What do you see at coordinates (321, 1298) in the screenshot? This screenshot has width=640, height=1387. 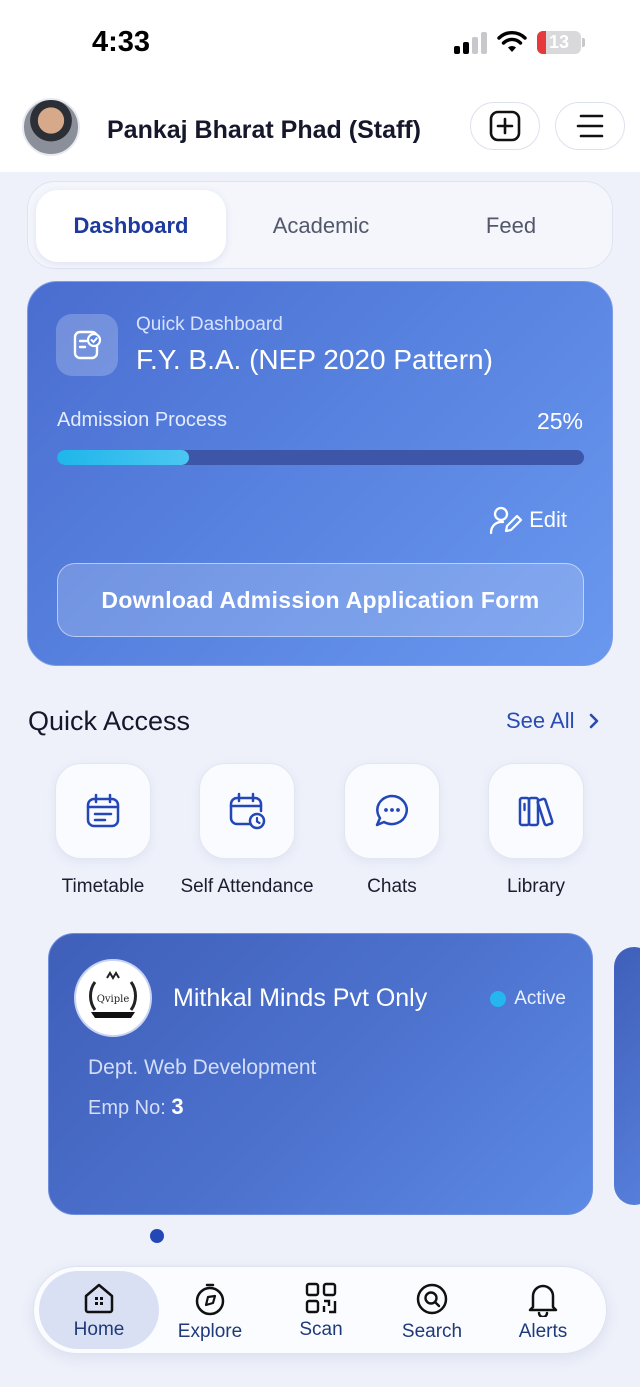 I see `qr-code-icon` at bounding box center [321, 1298].